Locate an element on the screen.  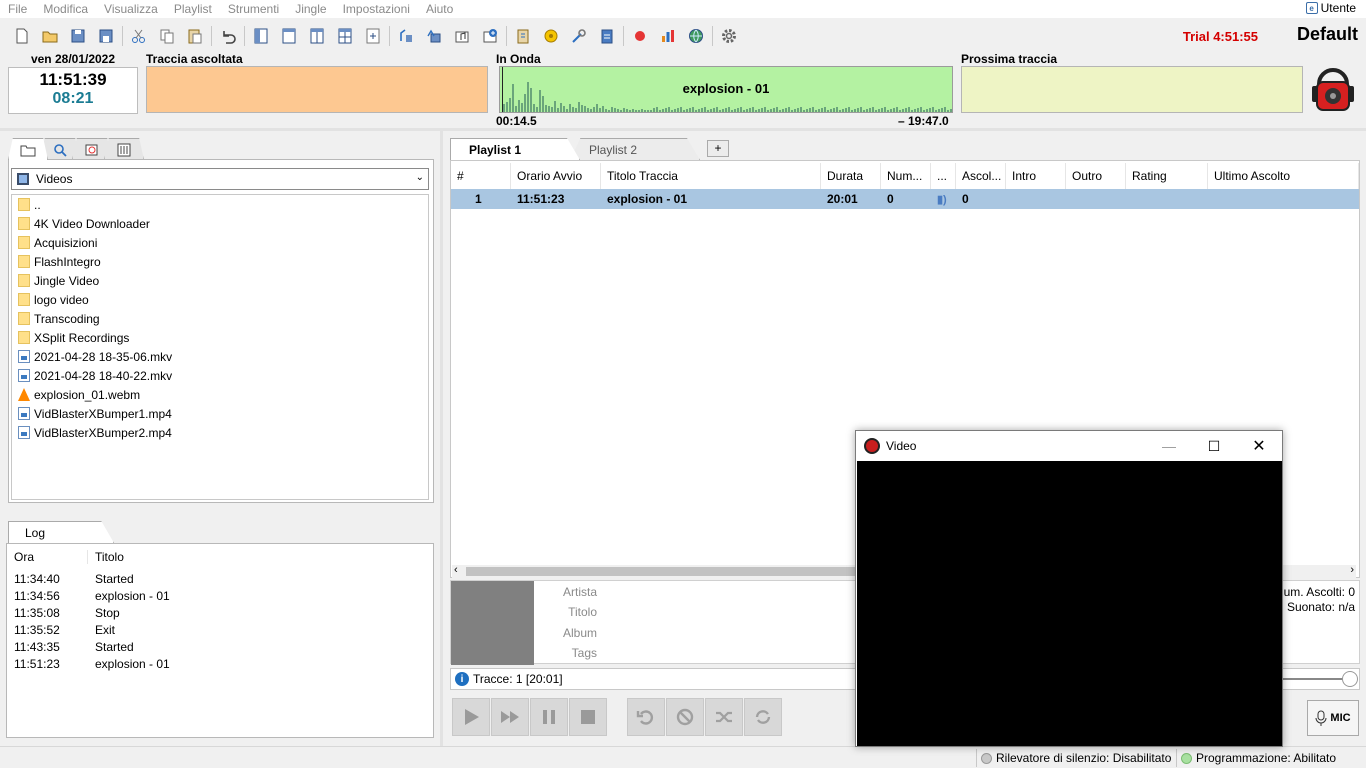
play-button is located at coordinates (471, 717).